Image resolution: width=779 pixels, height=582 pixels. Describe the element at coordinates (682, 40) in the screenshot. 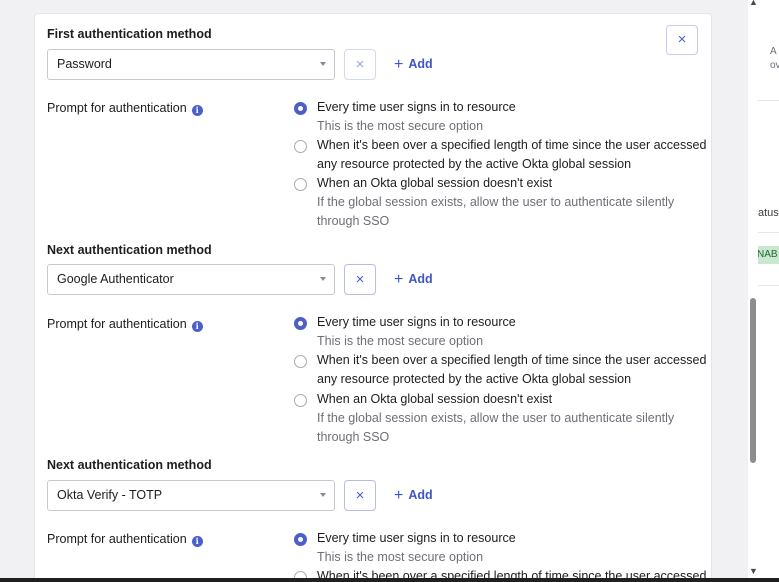

I see `close-icon: ×` at that location.